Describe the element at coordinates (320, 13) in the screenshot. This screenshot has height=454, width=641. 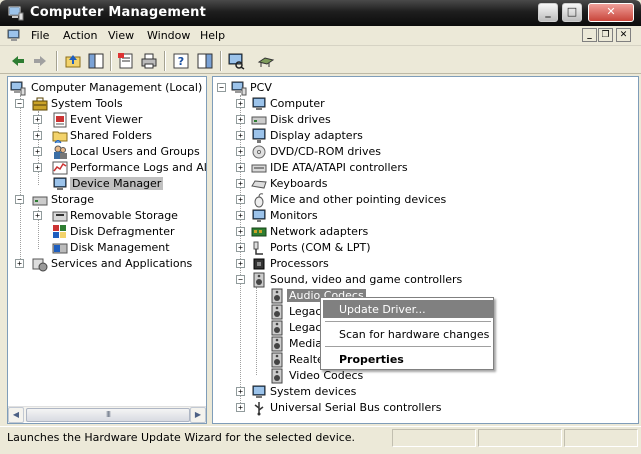
I see `title-bar: Computer Management _ □ ✕` at that location.